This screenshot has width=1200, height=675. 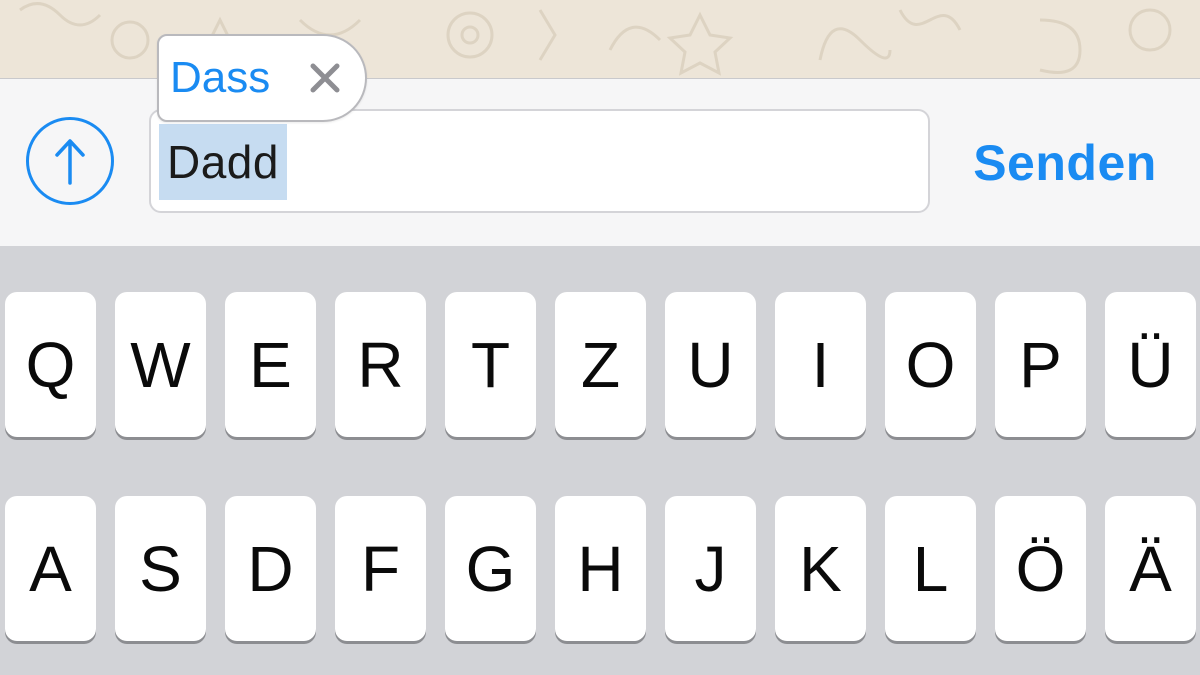 I want to click on key-e: E, so click(x=270, y=364).